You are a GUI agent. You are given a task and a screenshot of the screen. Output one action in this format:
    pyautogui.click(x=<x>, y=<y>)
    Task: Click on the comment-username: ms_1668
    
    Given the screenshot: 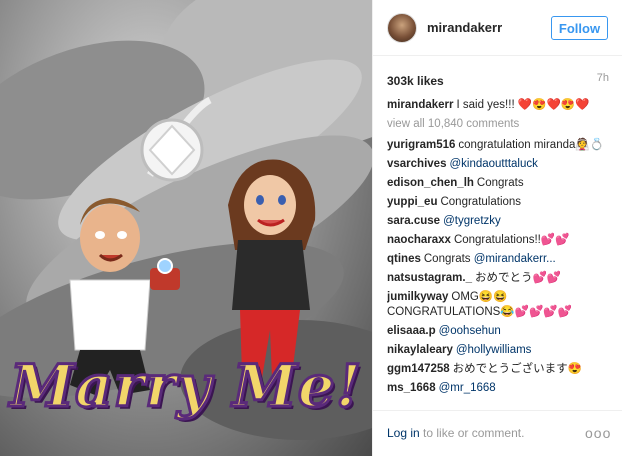 What is the action you would take?
    pyautogui.click(x=411, y=388)
    